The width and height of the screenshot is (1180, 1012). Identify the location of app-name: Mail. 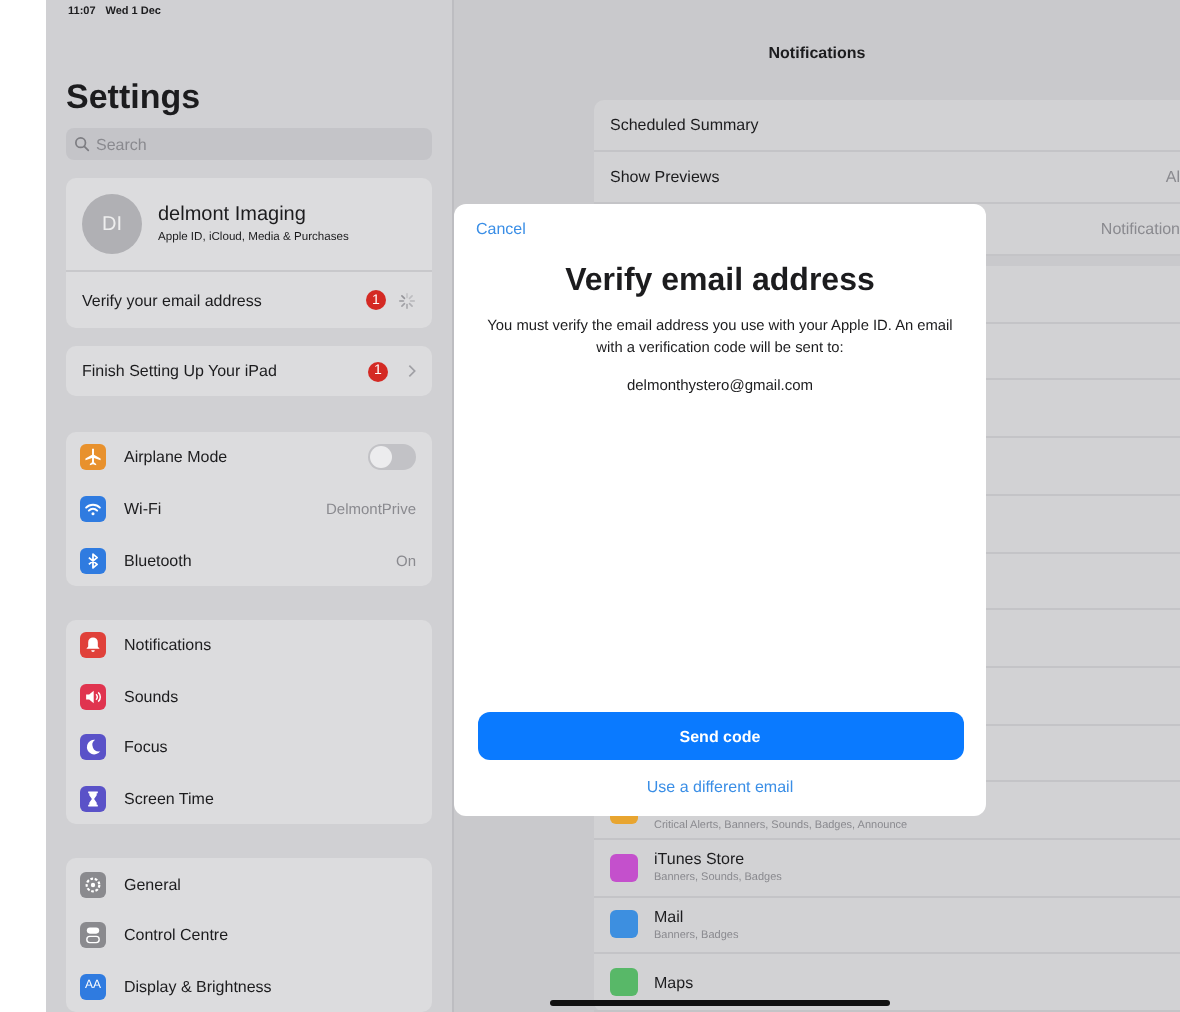
(696, 916).